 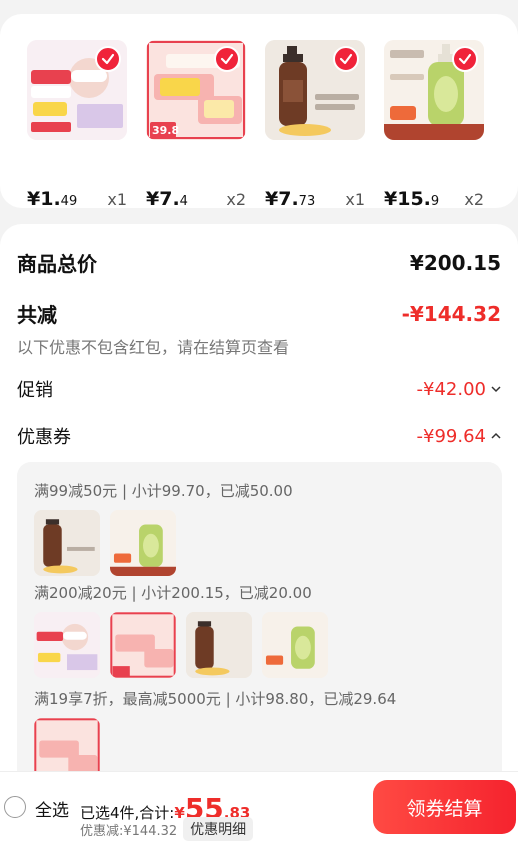 I want to click on price: ¥7.73, so click(x=290, y=199).